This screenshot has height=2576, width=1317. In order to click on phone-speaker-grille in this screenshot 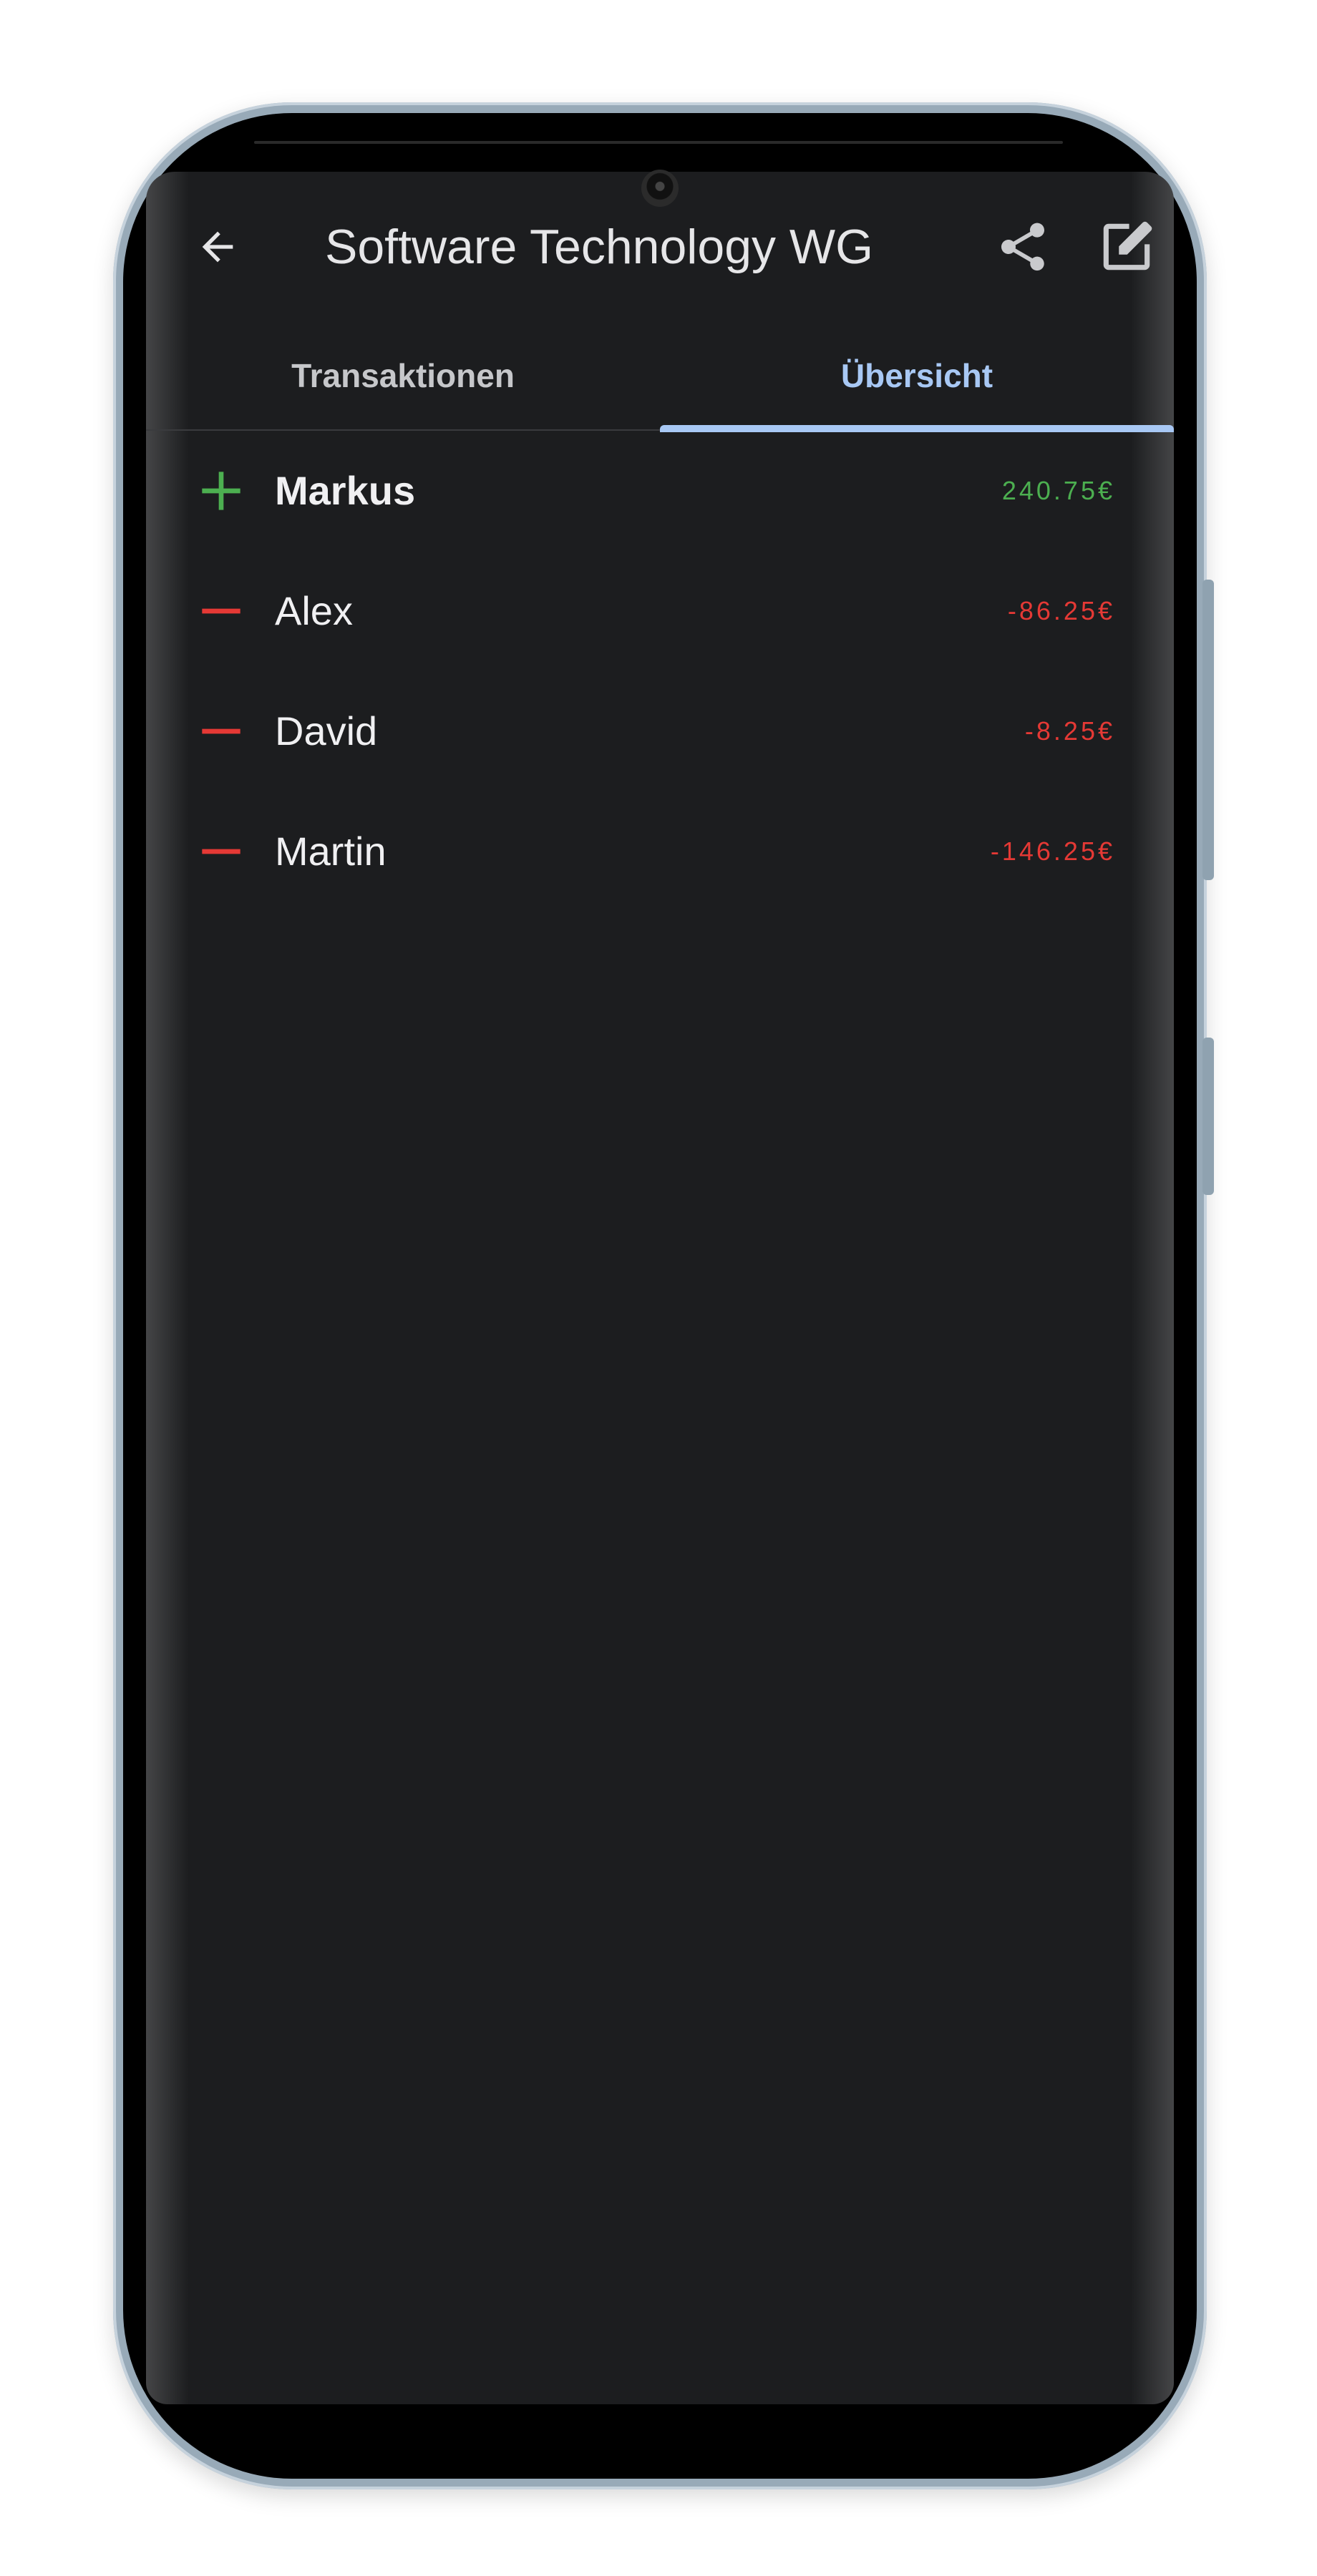, I will do `click(658, 142)`.